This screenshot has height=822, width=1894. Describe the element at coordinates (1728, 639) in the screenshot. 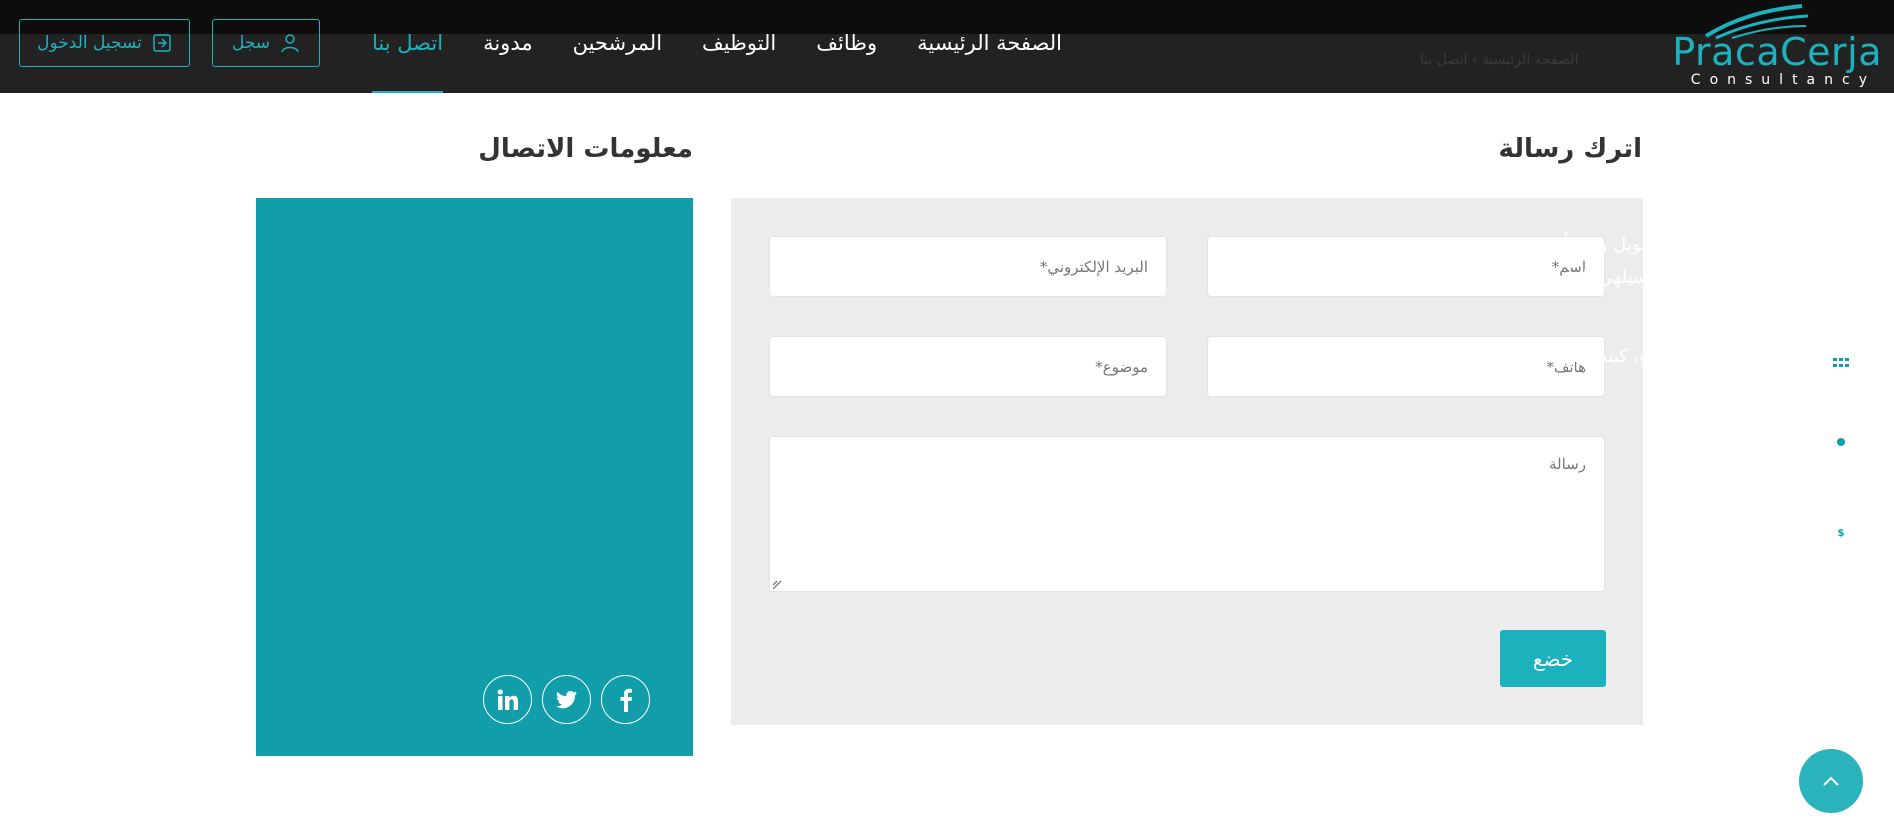

I see `hours-2: (٨٠٠) ١٢٣ ٤٥٦٧ قص` at that location.